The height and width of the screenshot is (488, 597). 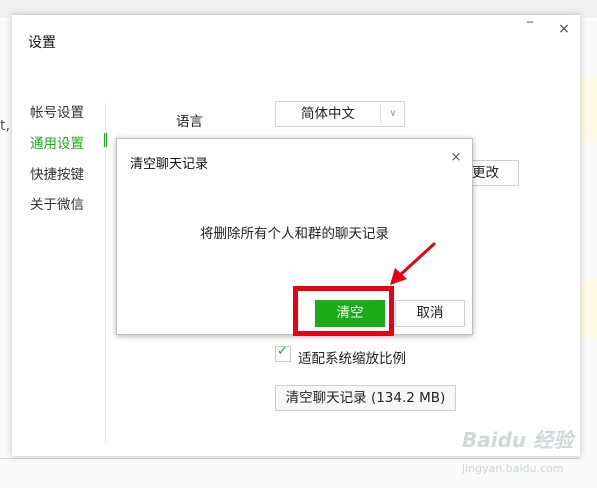 What do you see at coordinates (189, 122) in the screenshot?
I see `language-label: 语言` at bounding box center [189, 122].